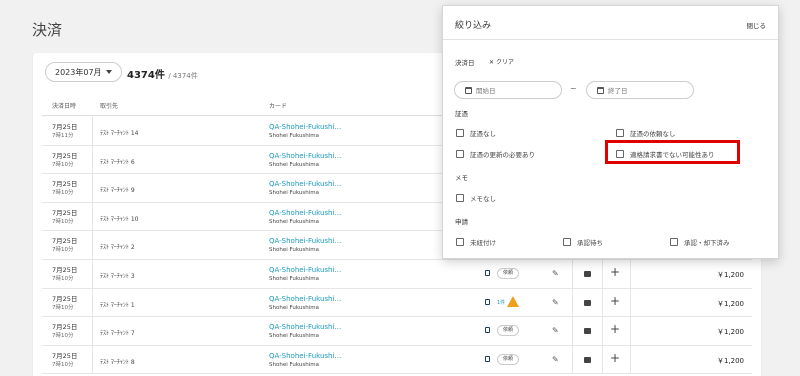 The width and height of the screenshot is (800, 376). Describe the element at coordinates (501, 302) in the screenshot. I see `voucher-count: 1件` at that location.